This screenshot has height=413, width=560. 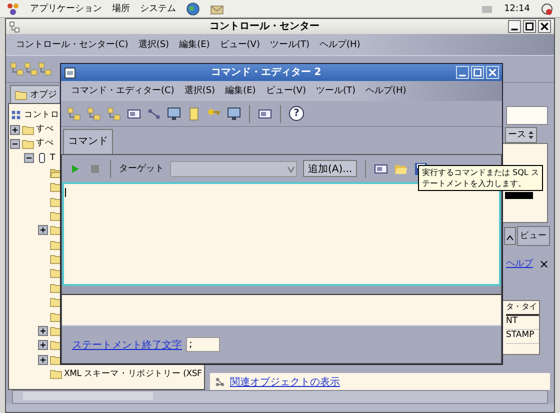 What do you see at coordinates (193, 9) in the screenshot?
I see `globe-icon` at bounding box center [193, 9].